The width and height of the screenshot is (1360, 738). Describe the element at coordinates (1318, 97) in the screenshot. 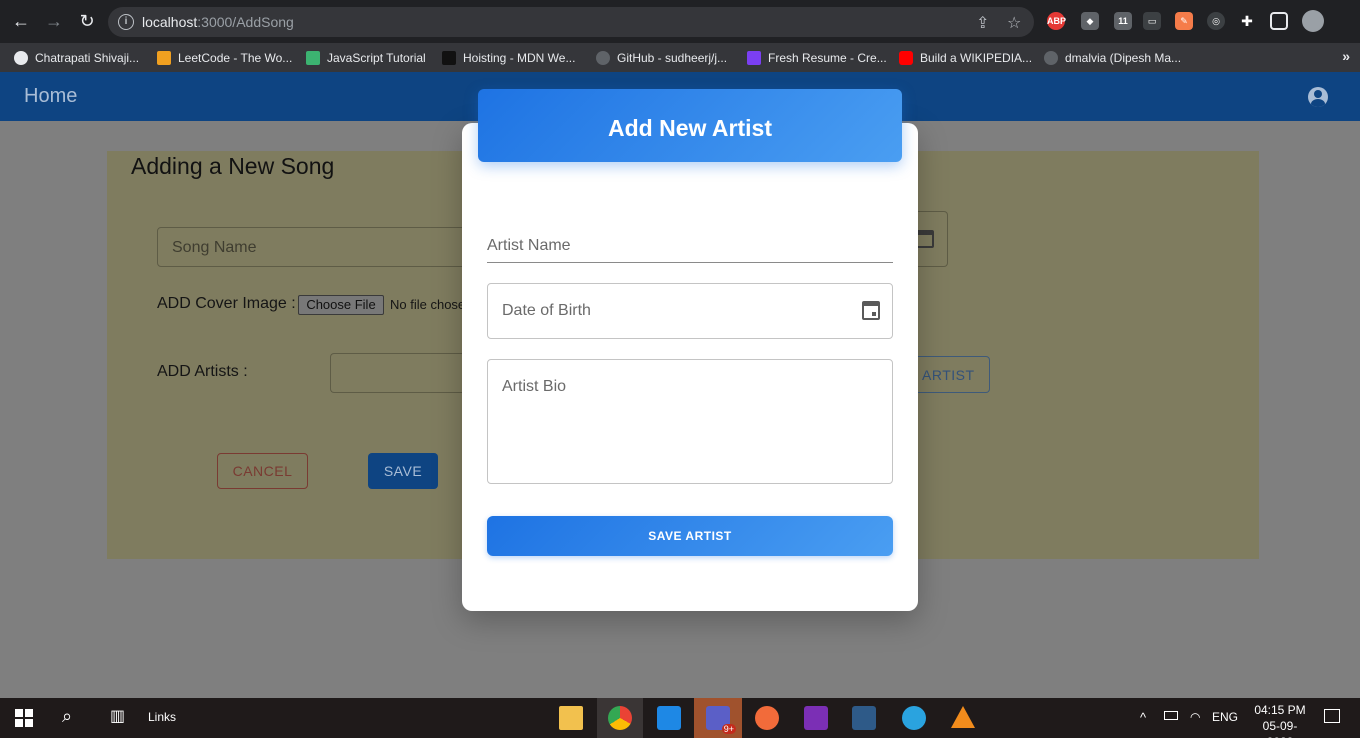

I see `account-circle-icon` at that location.